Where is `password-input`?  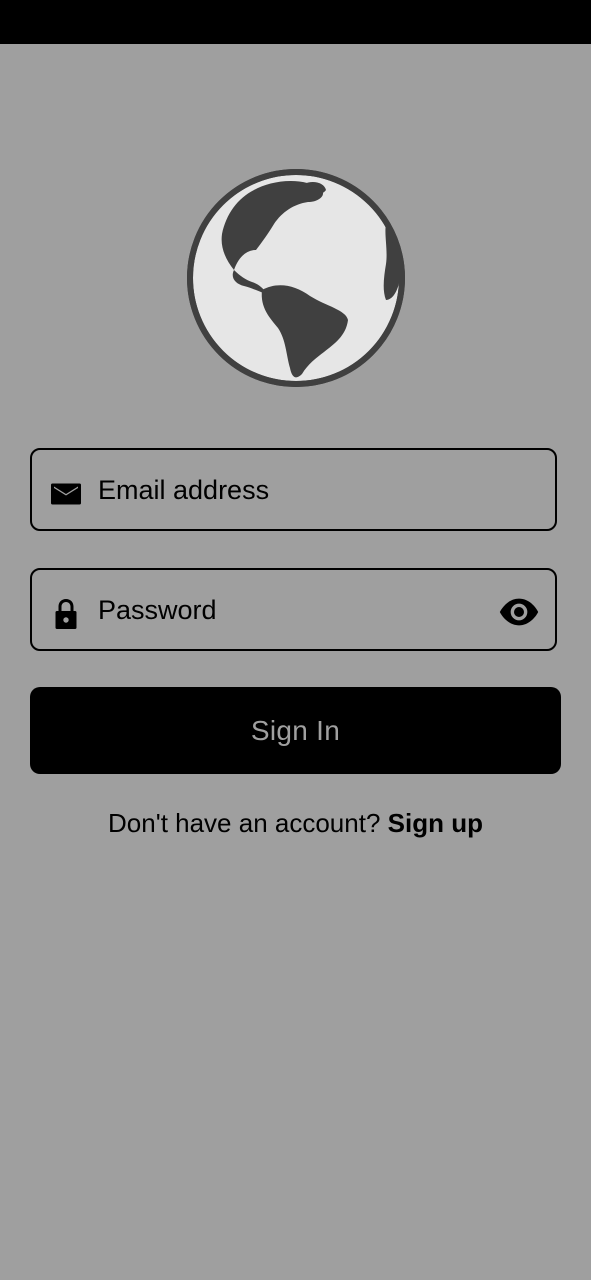 password-input is located at coordinates (293, 610).